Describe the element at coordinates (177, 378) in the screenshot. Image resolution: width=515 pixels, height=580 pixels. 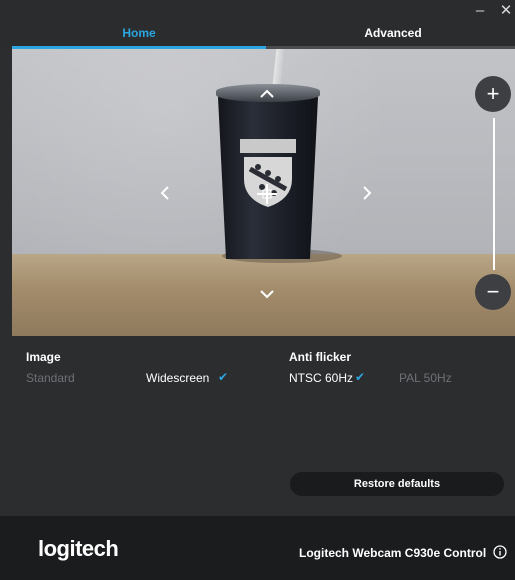
I see `image-option-widescreen: Widescreen` at that location.